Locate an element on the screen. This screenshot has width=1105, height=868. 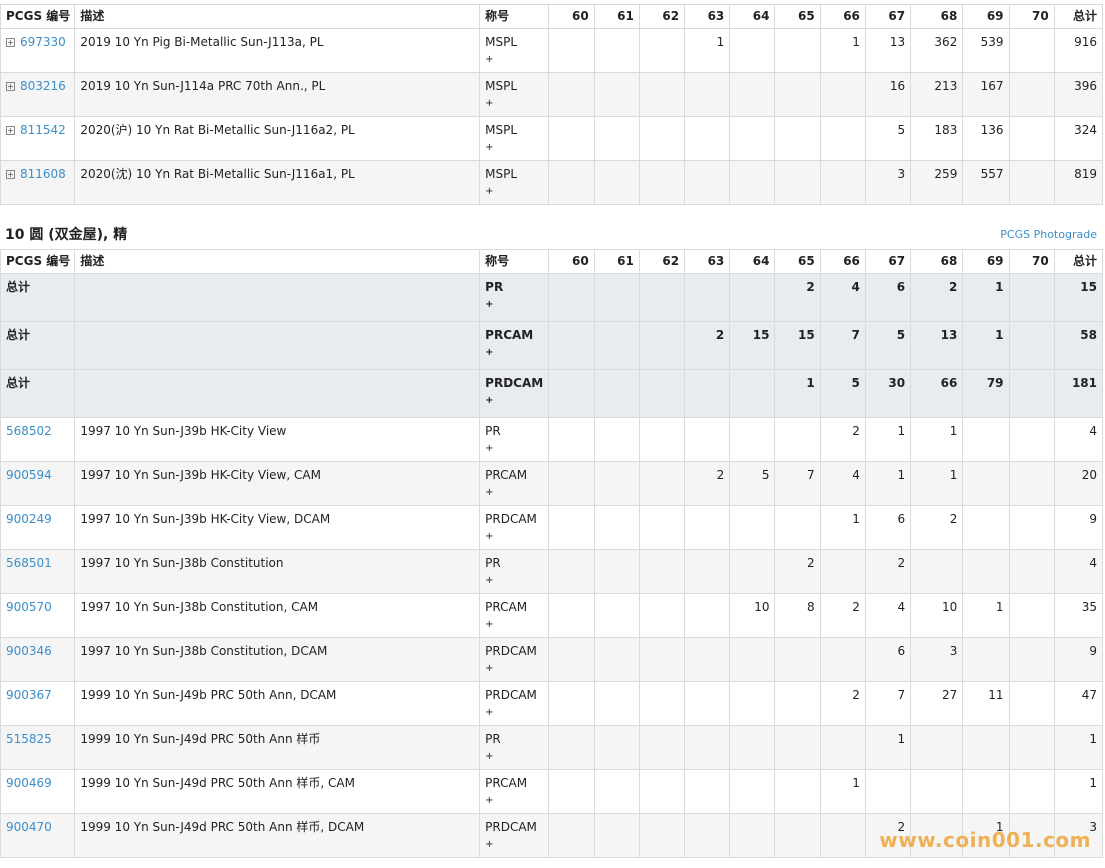
photograde-link: PCGS Photograde is located at coordinates (1048, 234).